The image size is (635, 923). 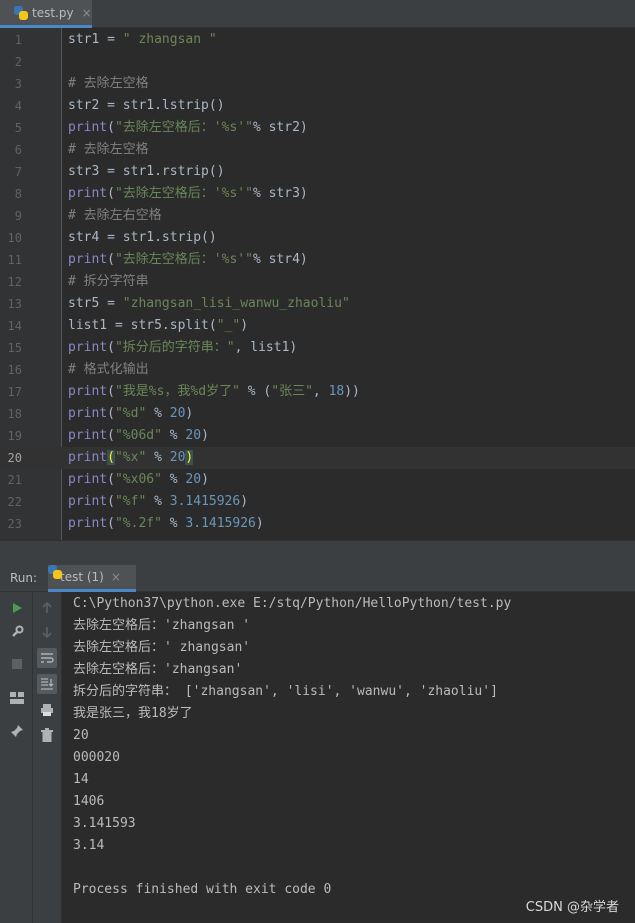 I want to click on code-text: print("拆分后的字符串：", list1), so click(x=183, y=347).